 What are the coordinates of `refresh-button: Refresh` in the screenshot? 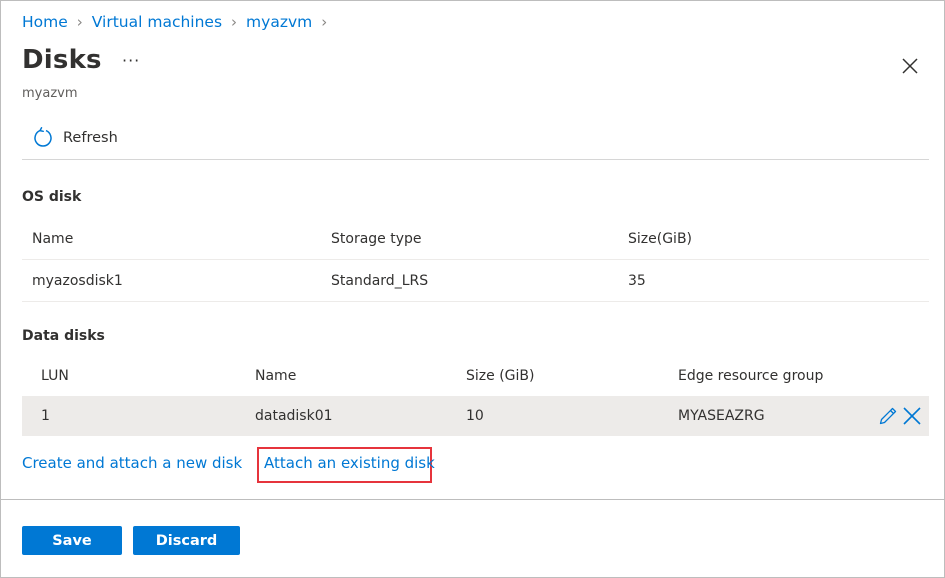 It's located at (75, 138).